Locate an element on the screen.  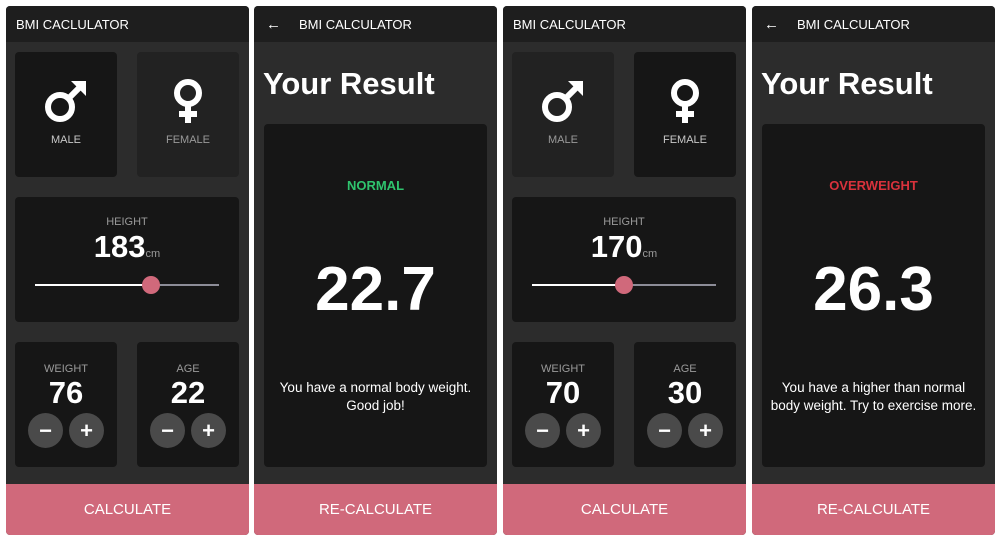
bmi-status: OVERWEIGHT is located at coordinates (873, 185).